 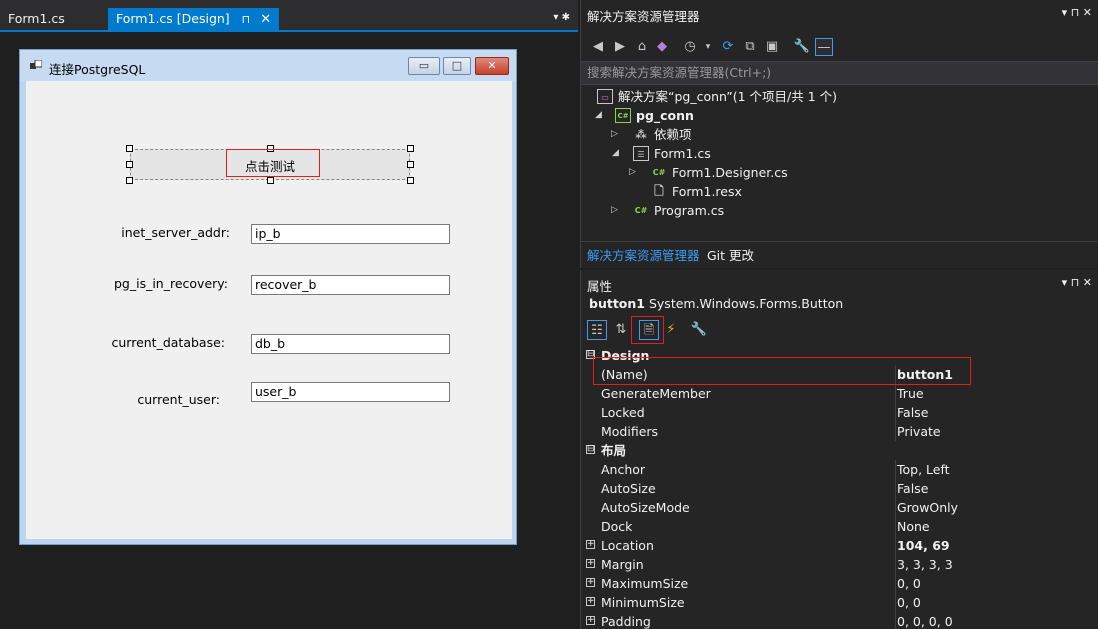 What do you see at coordinates (730, 254) in the screenshot?
I see `tab-git-changes: Git 更改` at bounding box center [730, 254].